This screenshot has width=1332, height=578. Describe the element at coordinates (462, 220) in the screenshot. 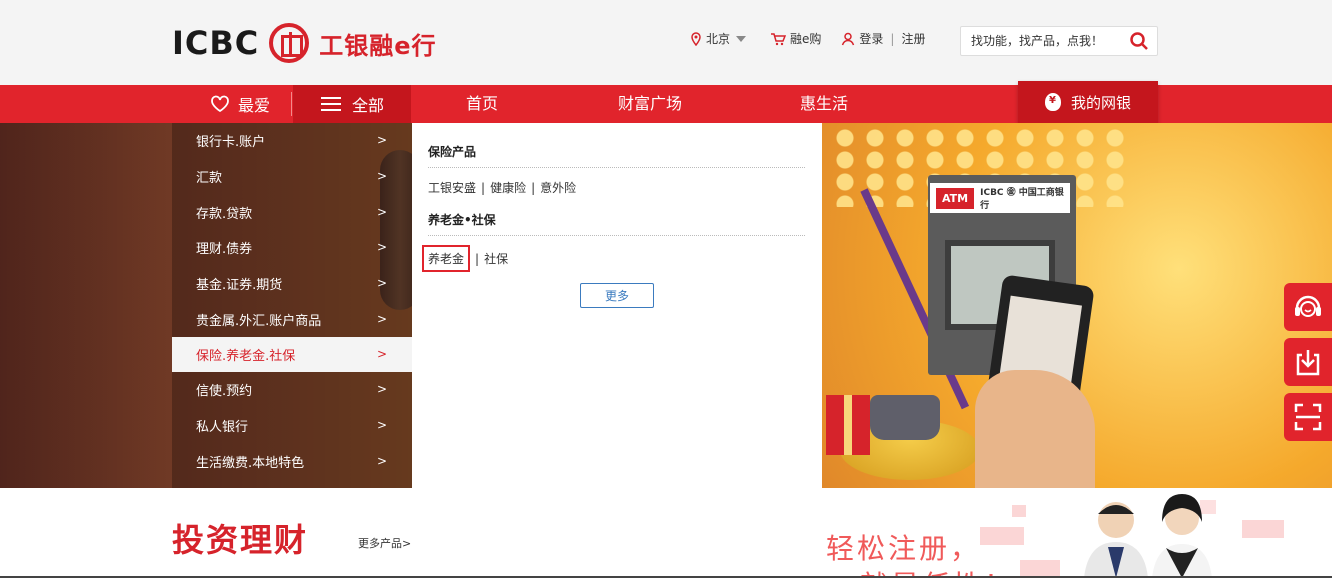

I see `section-title-pension: 养老金•社保` at that location.